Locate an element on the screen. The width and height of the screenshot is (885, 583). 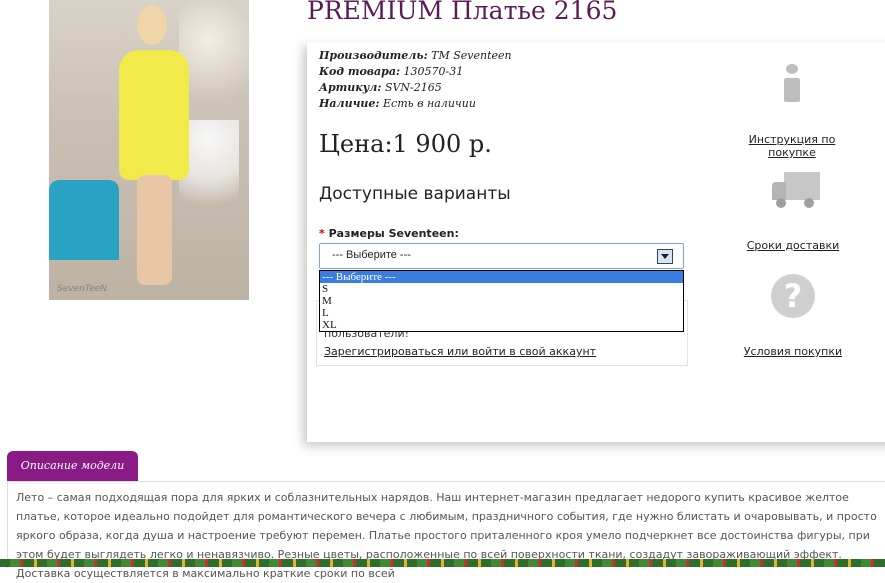
terms-block: Условия покупки is located at coordinates (793, 351).